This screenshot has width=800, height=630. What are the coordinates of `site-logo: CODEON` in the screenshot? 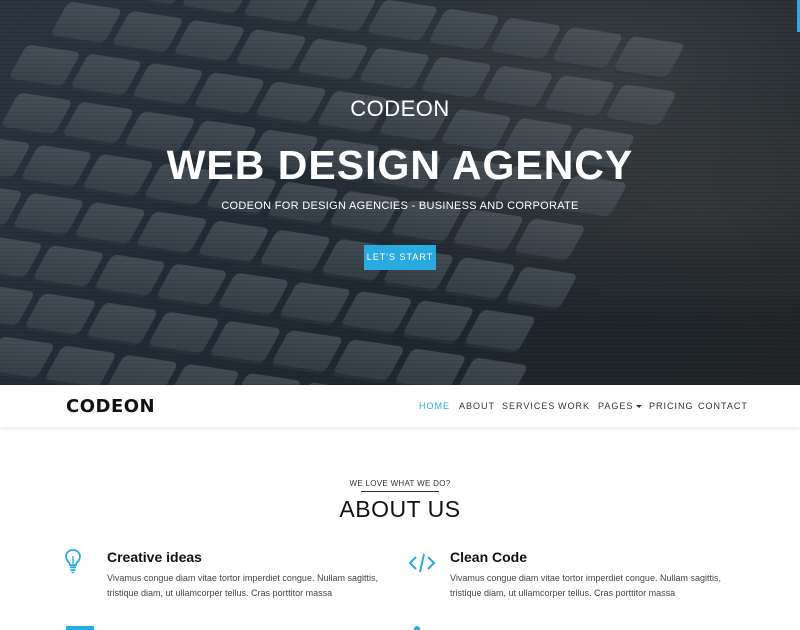 It's located at (110, 406).